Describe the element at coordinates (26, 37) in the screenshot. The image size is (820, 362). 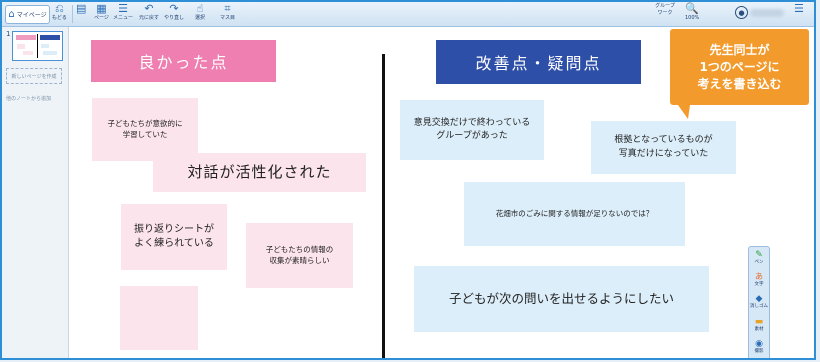
I see `thumb-pink-heading` at that location.